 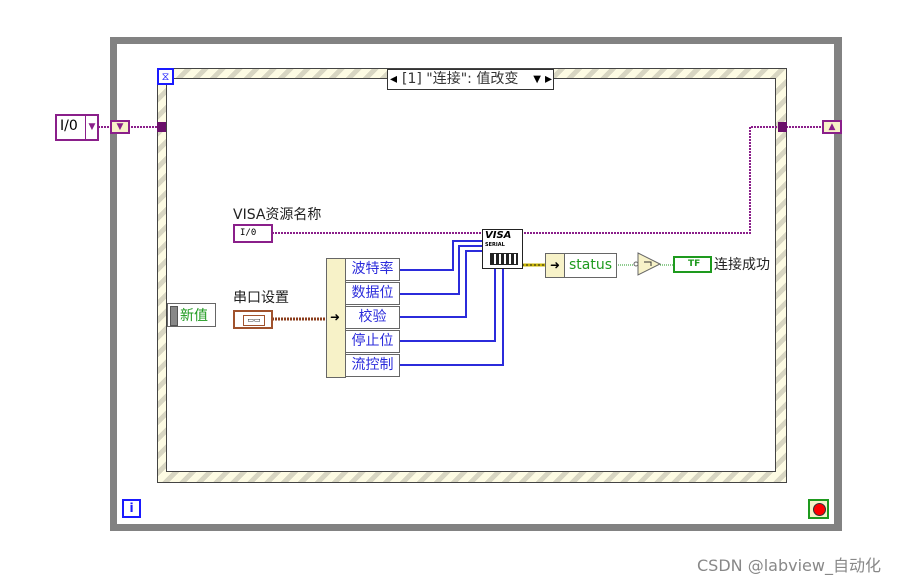 I want to click on event-selector-label: [1] "连接": 值改变, so click(x=460, y=79).